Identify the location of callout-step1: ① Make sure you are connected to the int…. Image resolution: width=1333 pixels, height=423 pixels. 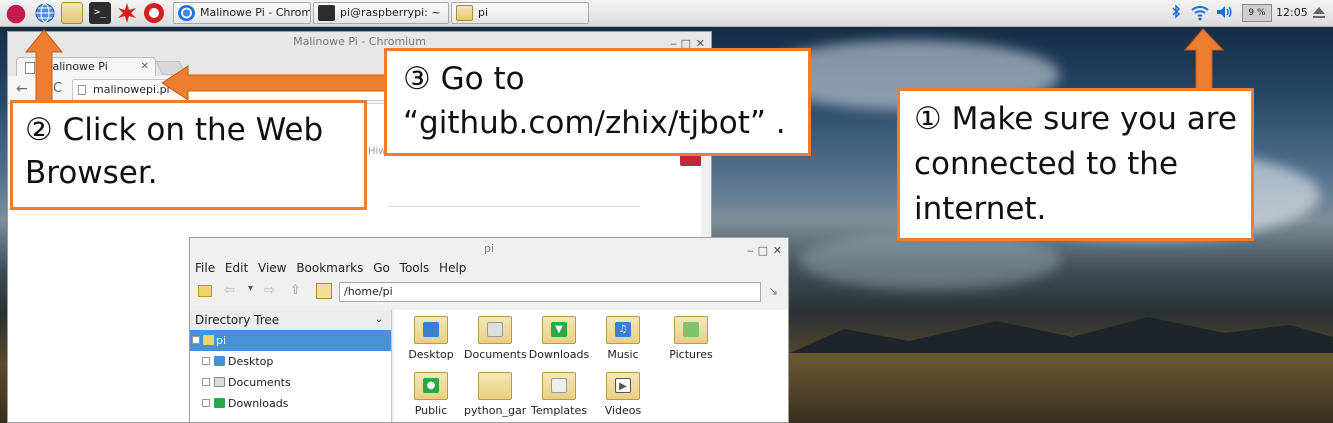
(1075, 164).